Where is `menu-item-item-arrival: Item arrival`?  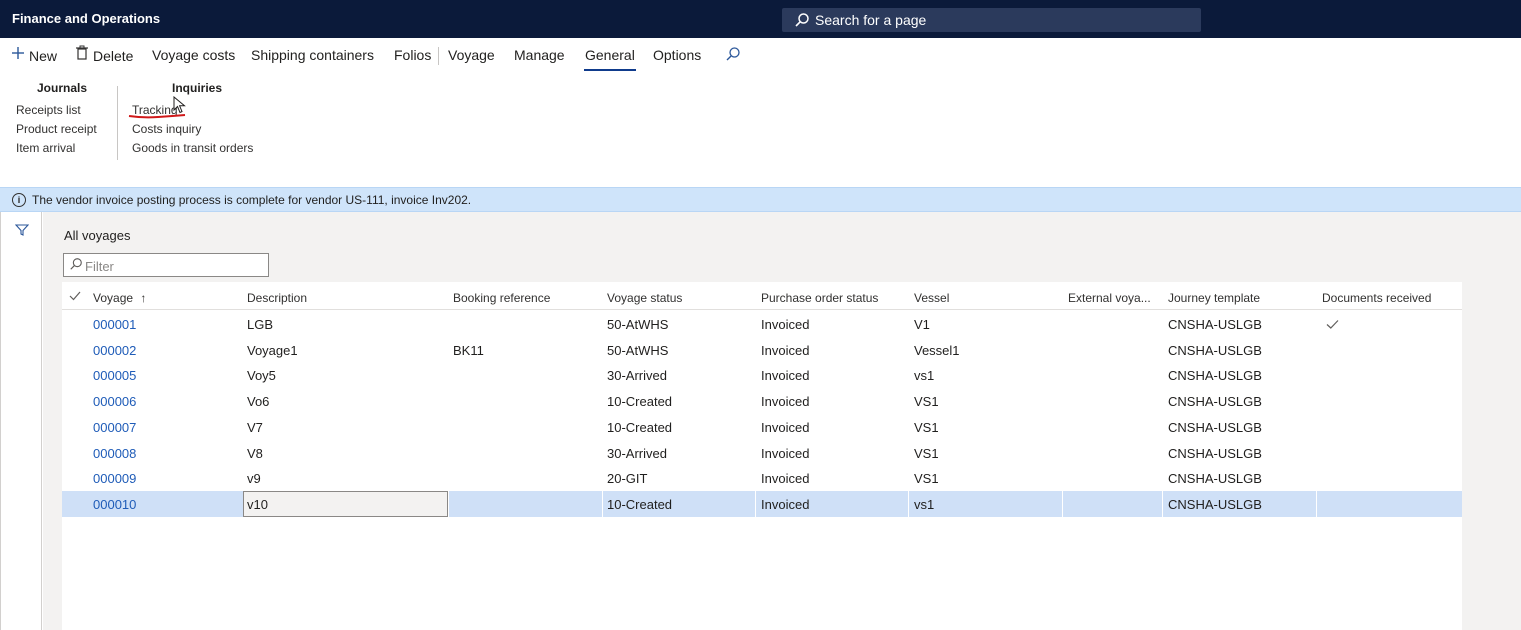 menu-item-item-arrival: Item arrival is located at coordinates (45, 148).